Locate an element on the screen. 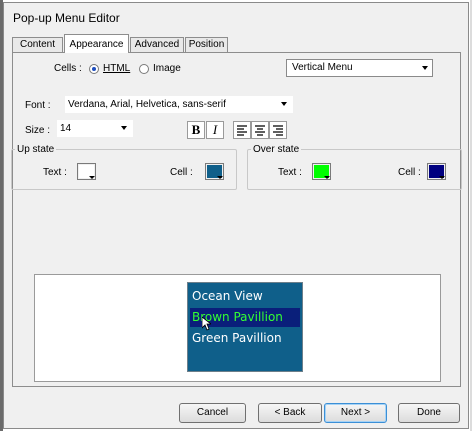  back-button: < Back is located at coordinates (290, 413).